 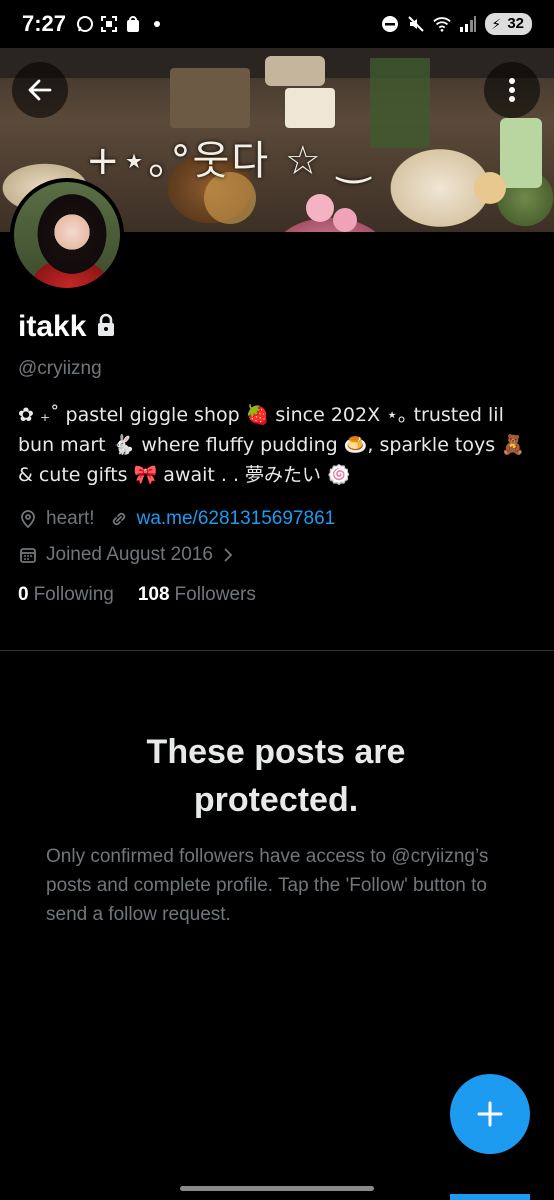 I want to click on following-label: Following, so click(x=73, y=594).